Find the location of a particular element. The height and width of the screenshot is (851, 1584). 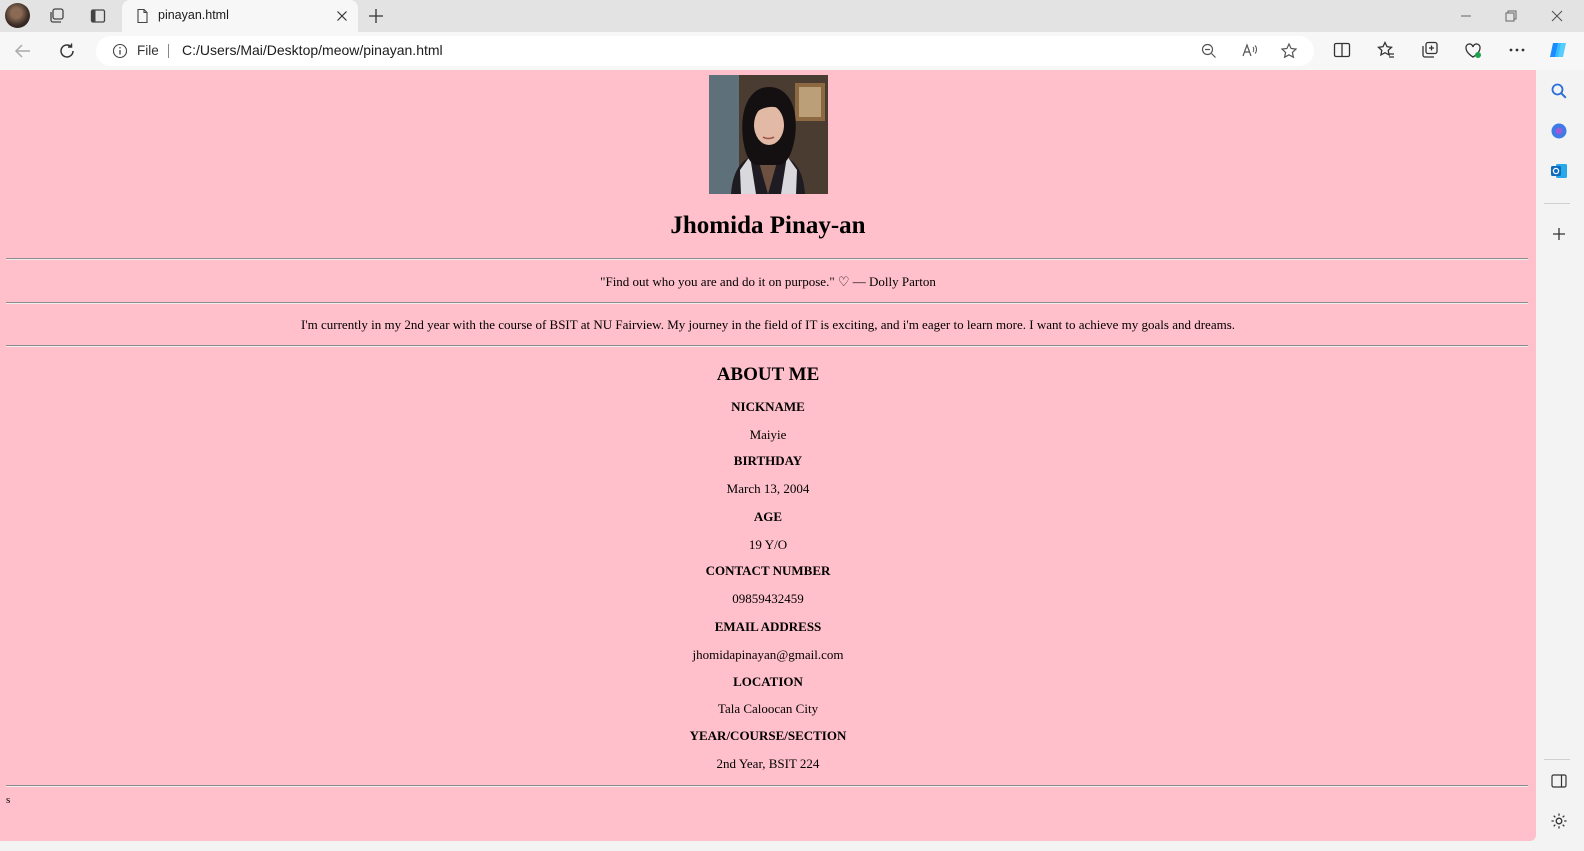

workspaces-icon is located at coordinates (57, 16).